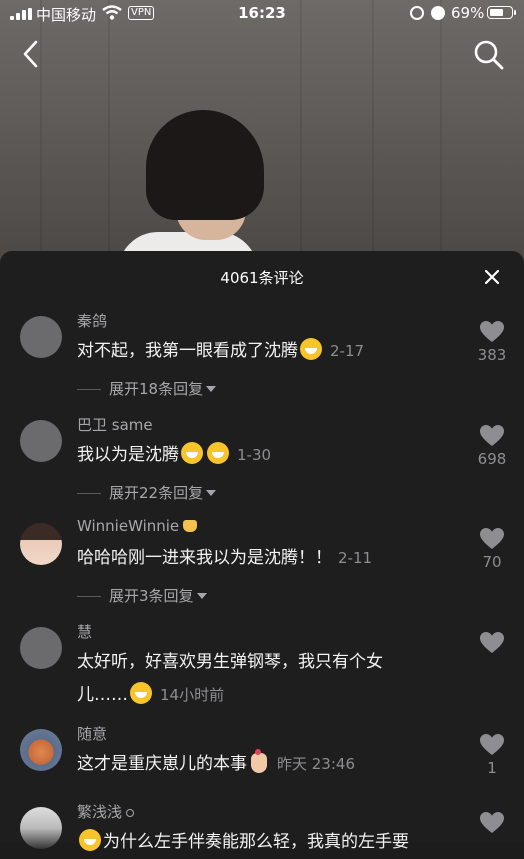 The width and height of the screenshot is (524, 859). I want to click on like-count: 698, so click(492, 459).